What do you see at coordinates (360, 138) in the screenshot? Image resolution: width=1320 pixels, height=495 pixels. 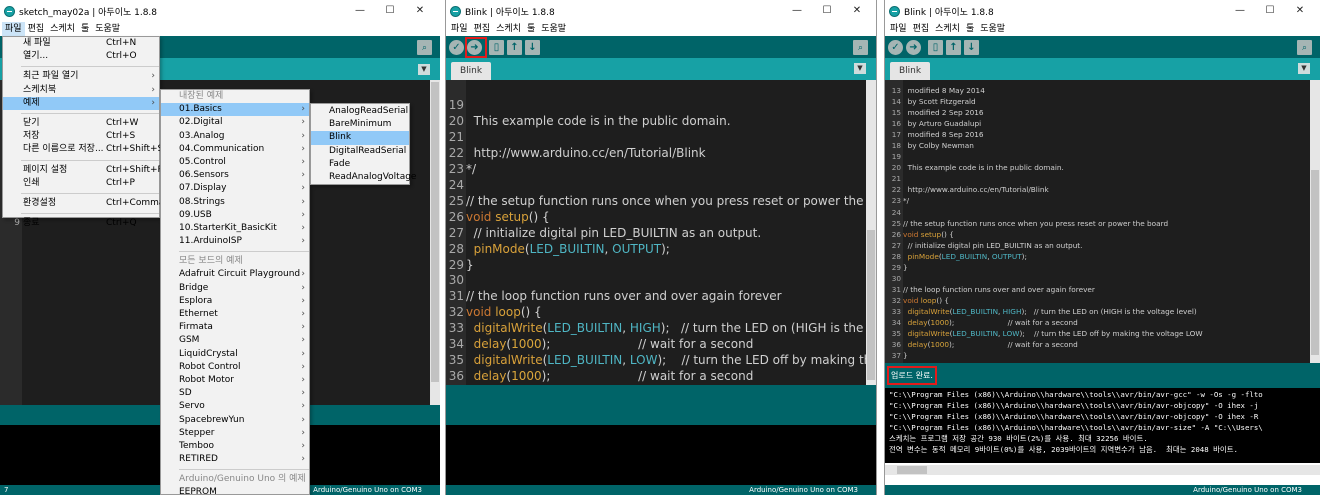 I see `example-blink: Blink` at bounding box center [360, 138].